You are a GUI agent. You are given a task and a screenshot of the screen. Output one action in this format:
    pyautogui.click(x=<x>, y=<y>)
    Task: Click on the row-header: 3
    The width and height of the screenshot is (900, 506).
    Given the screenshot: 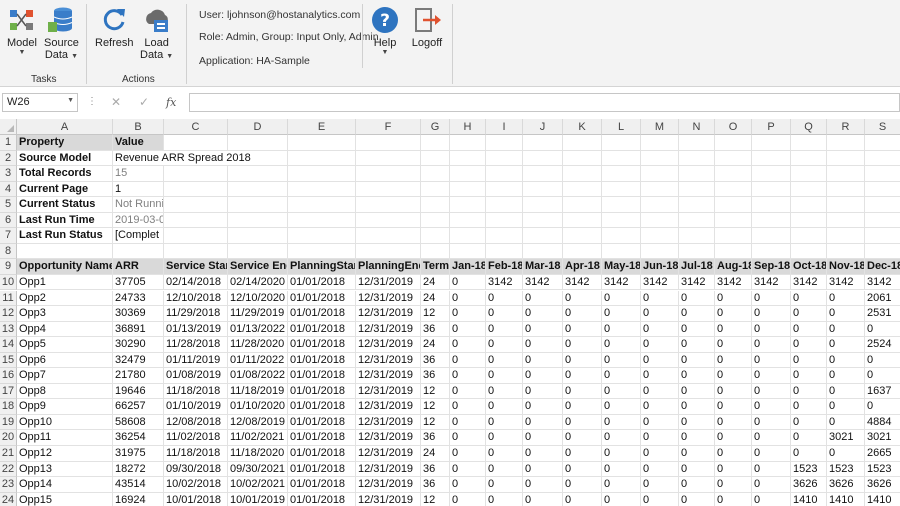 What is the action you would take?
    pyautogui.click(x=8, y=174)
    